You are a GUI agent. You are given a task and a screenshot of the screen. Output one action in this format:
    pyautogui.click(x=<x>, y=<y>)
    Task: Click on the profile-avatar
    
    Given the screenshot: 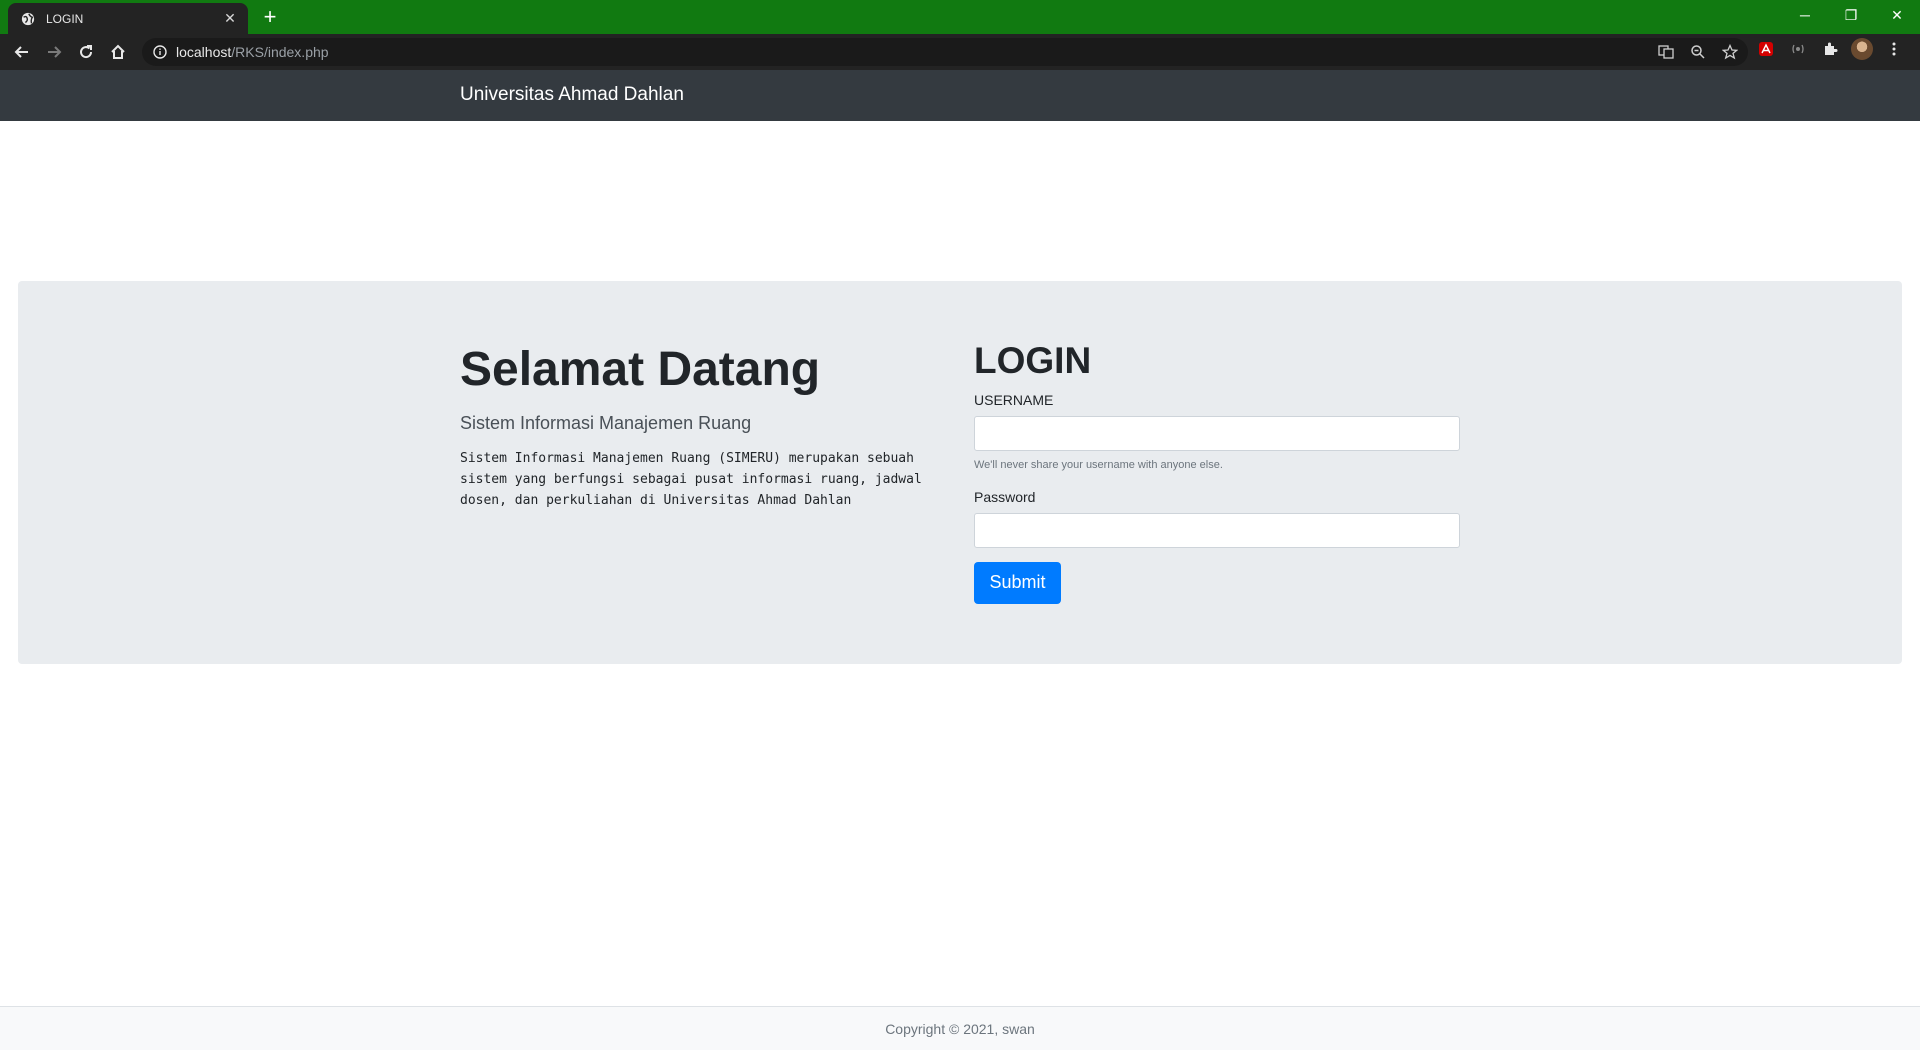 What is the action you would take?
    pyautogui.click(x=1862, y=49)
    